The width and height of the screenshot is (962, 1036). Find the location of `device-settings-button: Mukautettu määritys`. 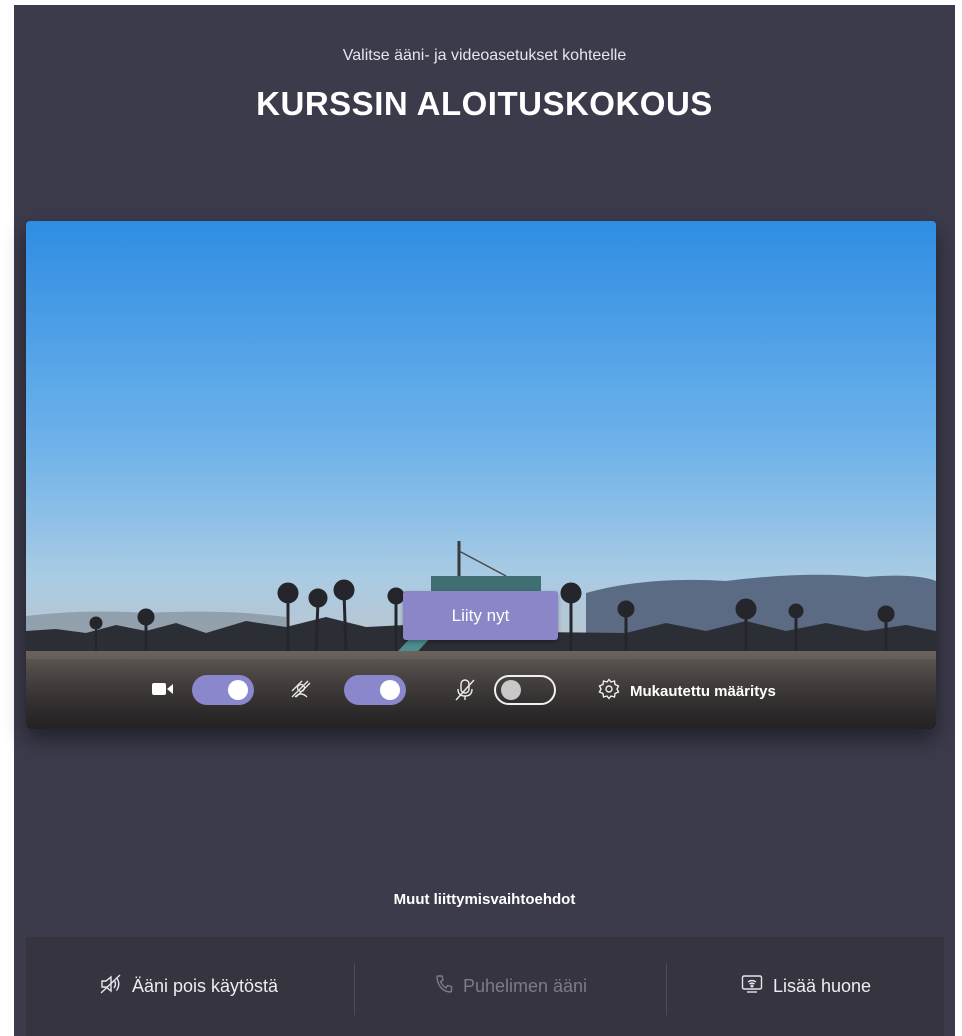

device-settings-button: Mukautettu määritys is located at coordinates (703, 691).